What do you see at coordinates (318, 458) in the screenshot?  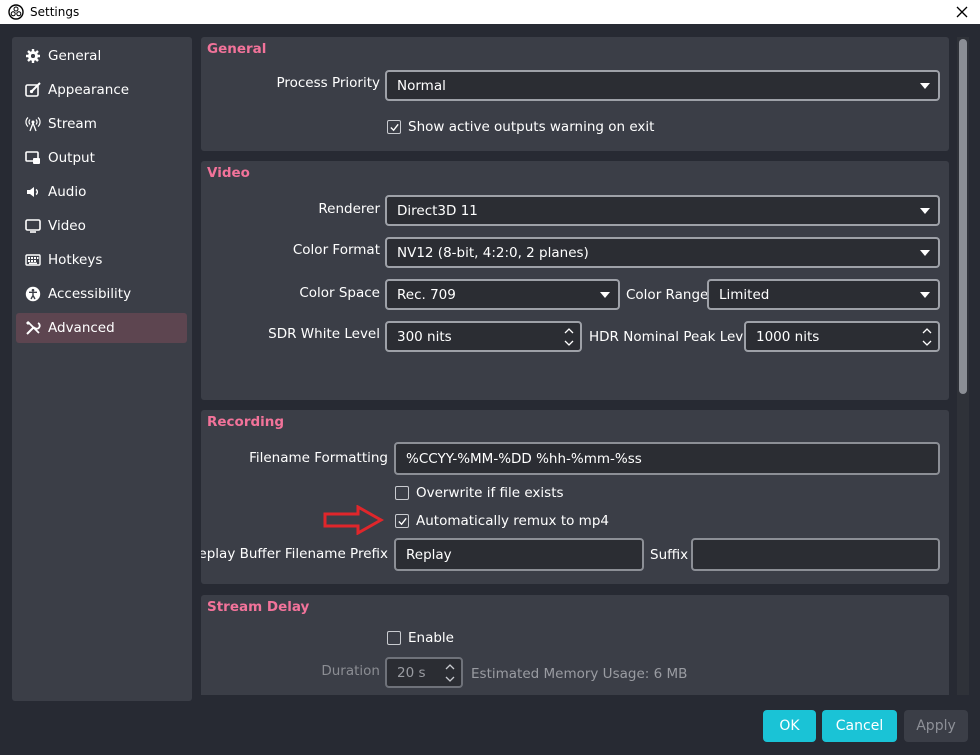 I see `filename-format-label: Filename Formatting` at bounding box center [318, 458].